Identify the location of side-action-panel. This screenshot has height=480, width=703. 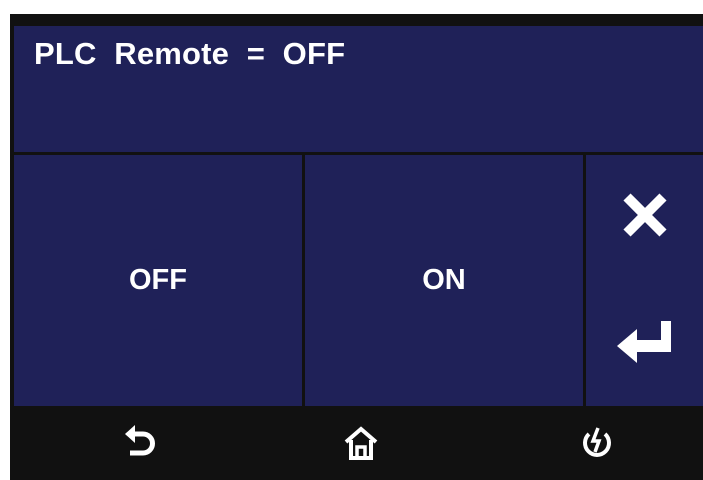
(644, 280).